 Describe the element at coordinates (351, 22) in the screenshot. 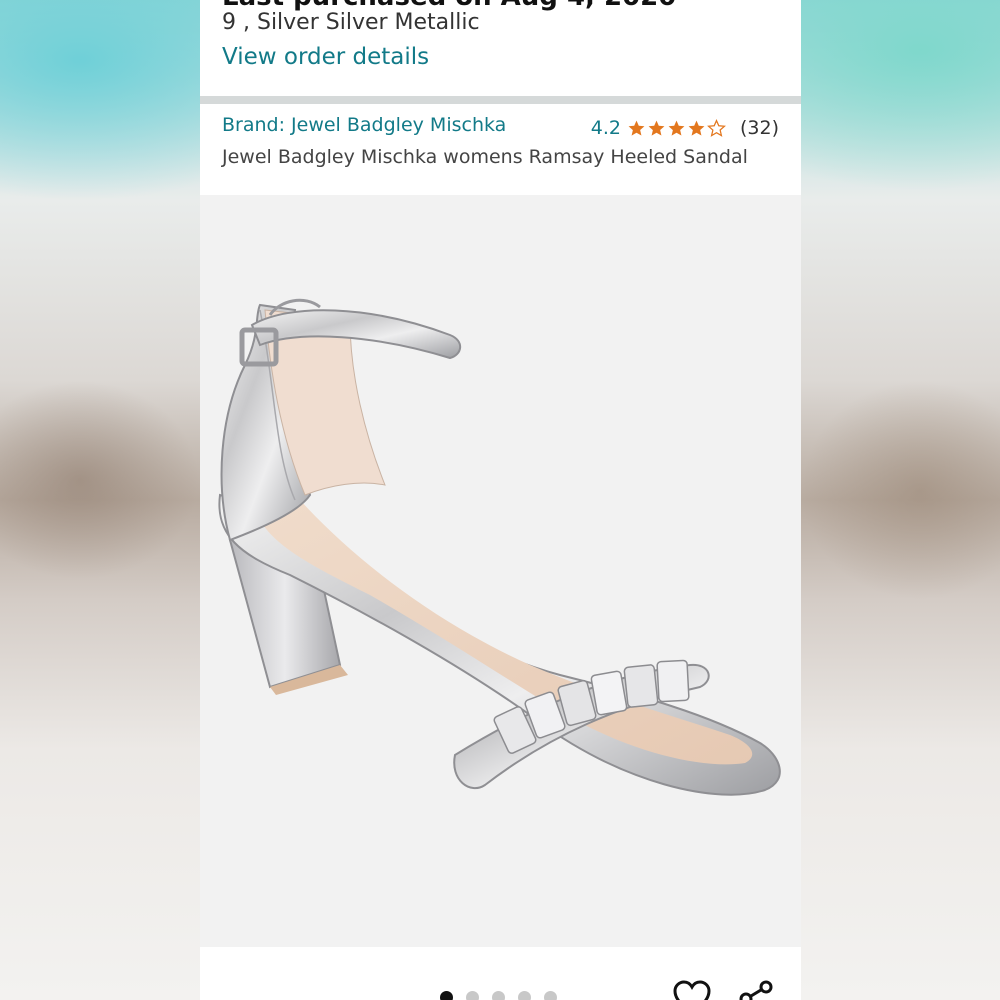

I see `order-variant: 9 , Silver Silver Metallic` at that location.